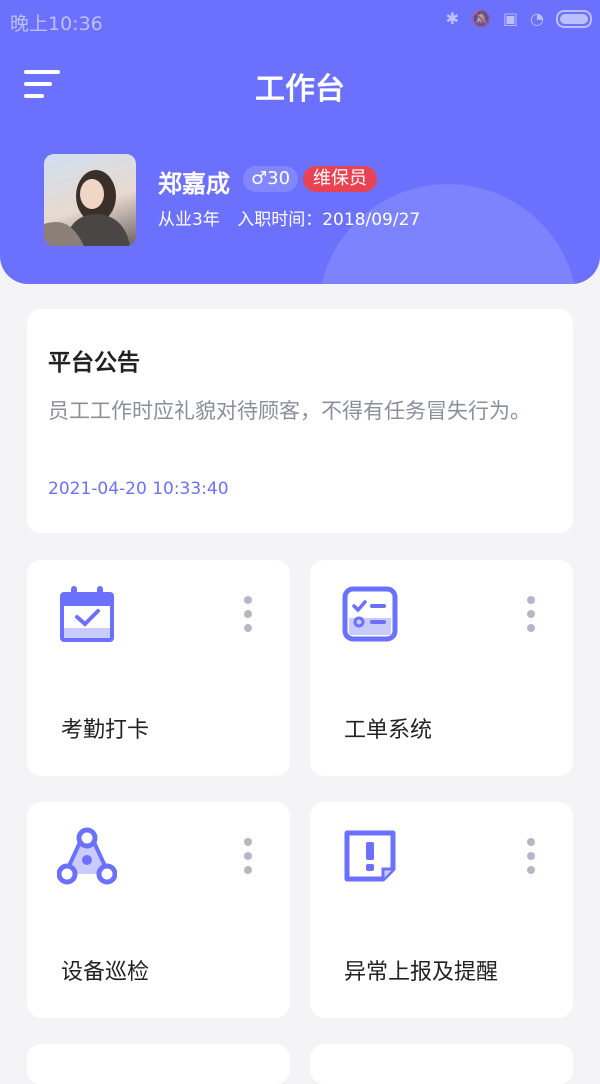 This screenshot has height=1084, width=600. I want to click on gender-age-badge: ♂30, so click(271, 179).